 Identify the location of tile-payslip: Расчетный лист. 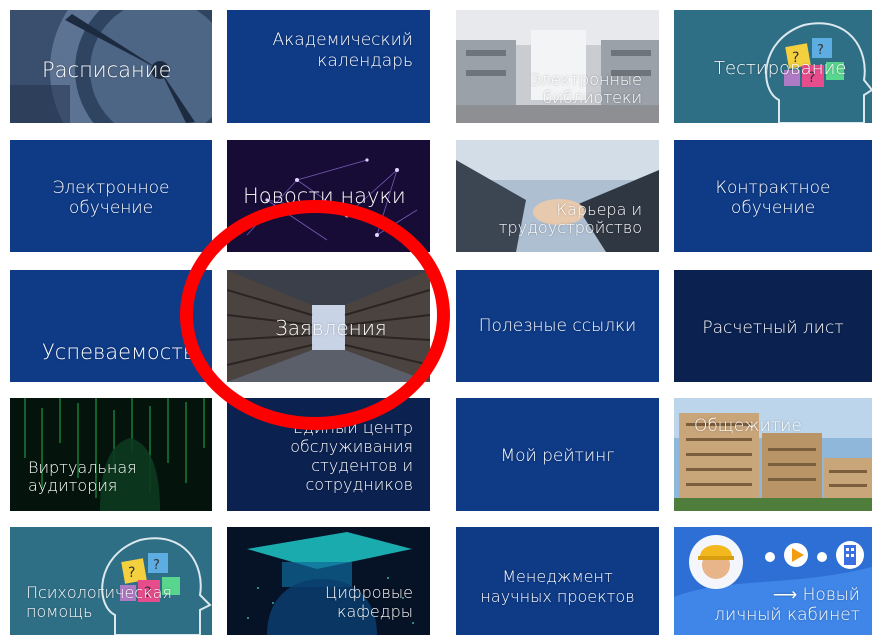
(773, 326).